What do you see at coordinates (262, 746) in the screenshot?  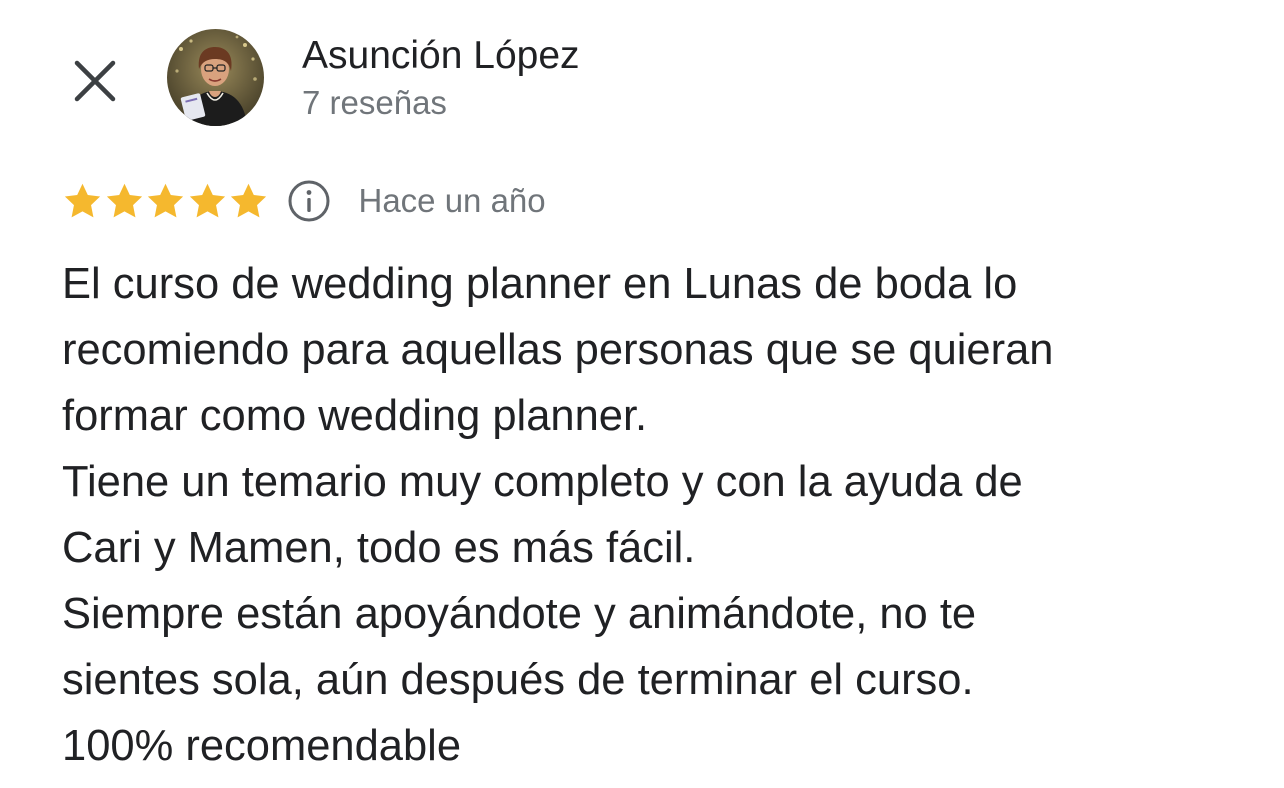 I see `review-text-line: 100% recomendable` at bounding box center [262, 746].